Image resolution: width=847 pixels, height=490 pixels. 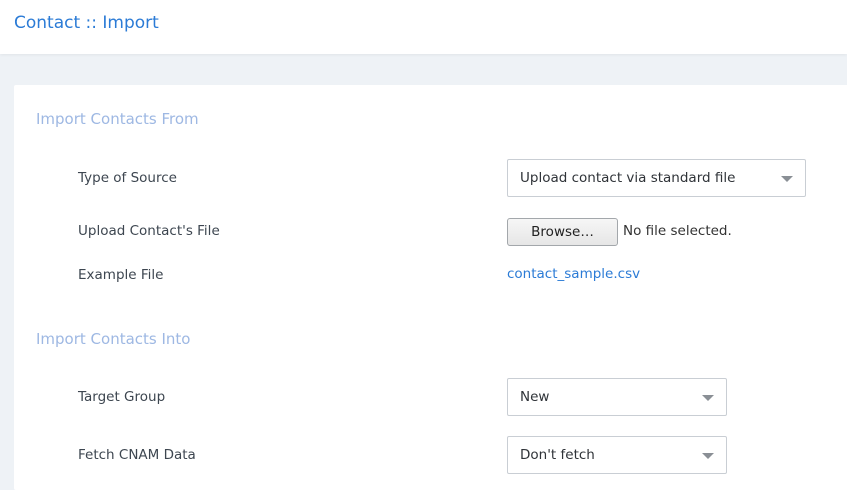 What do you see at coordinates (617, 455) in the screenshot?
I see `fetch-cnam-select: Don't fetch` at bounding box center [617, 455].